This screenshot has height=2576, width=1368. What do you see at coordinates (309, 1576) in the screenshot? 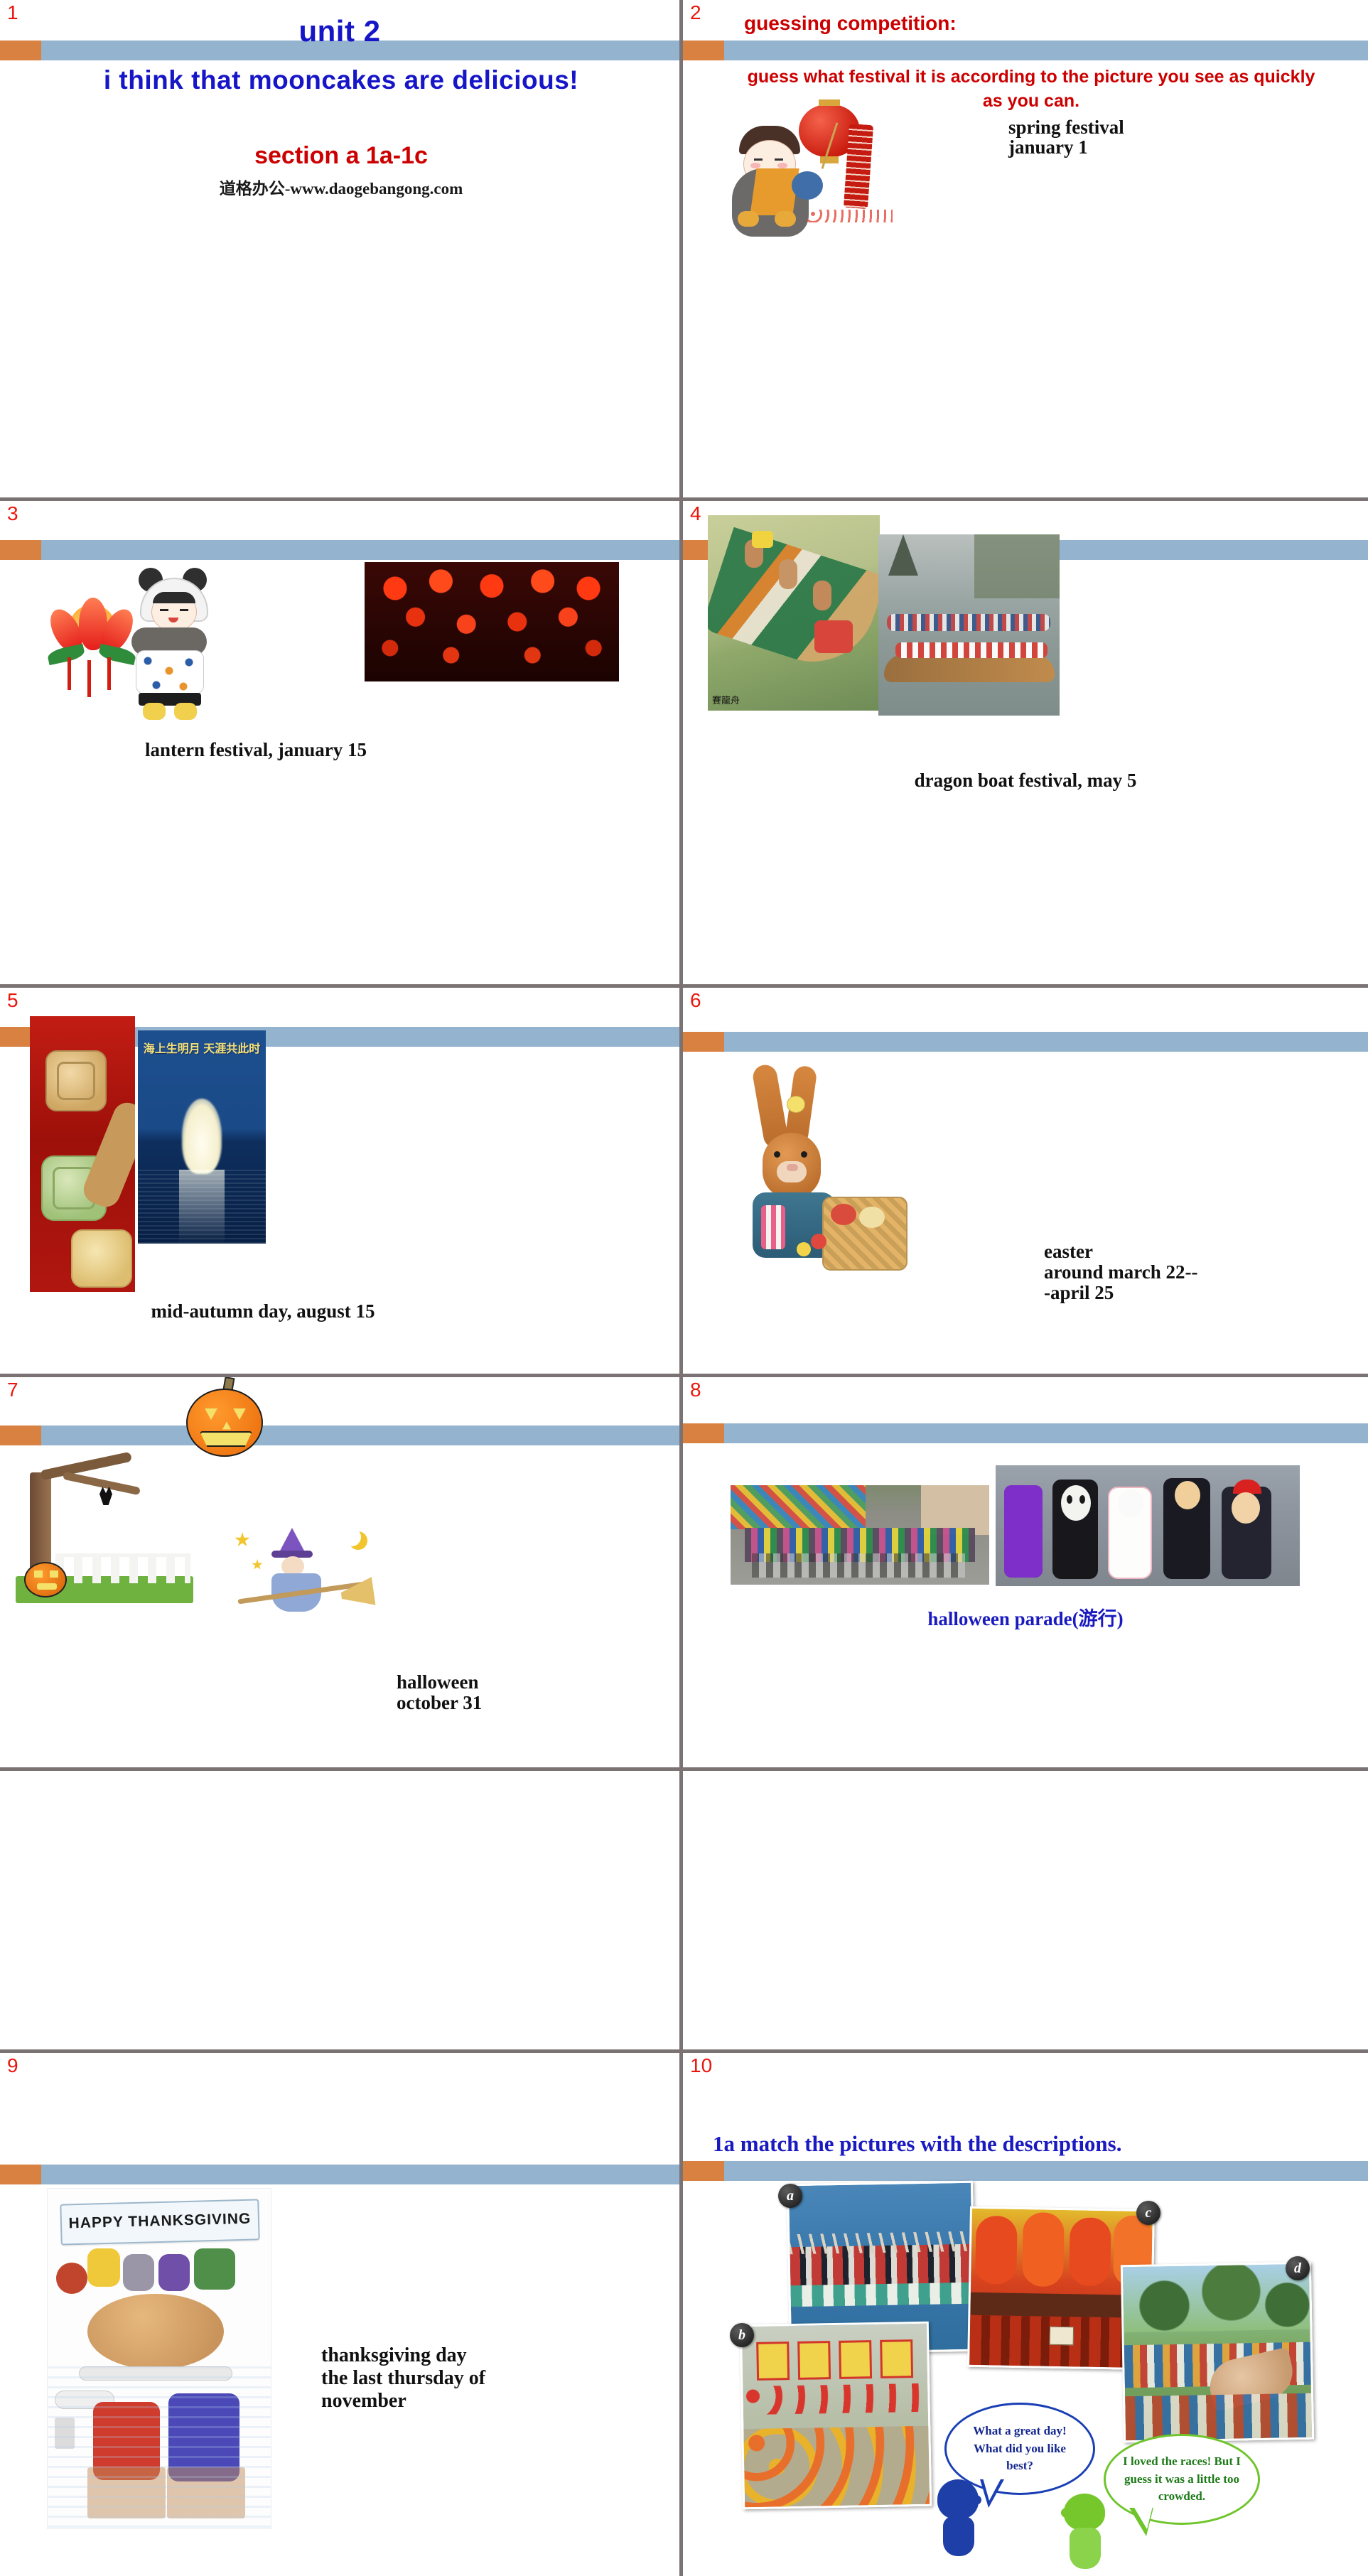
I see `slide-7-illustration-witch` at bounding box center [309, 1576].